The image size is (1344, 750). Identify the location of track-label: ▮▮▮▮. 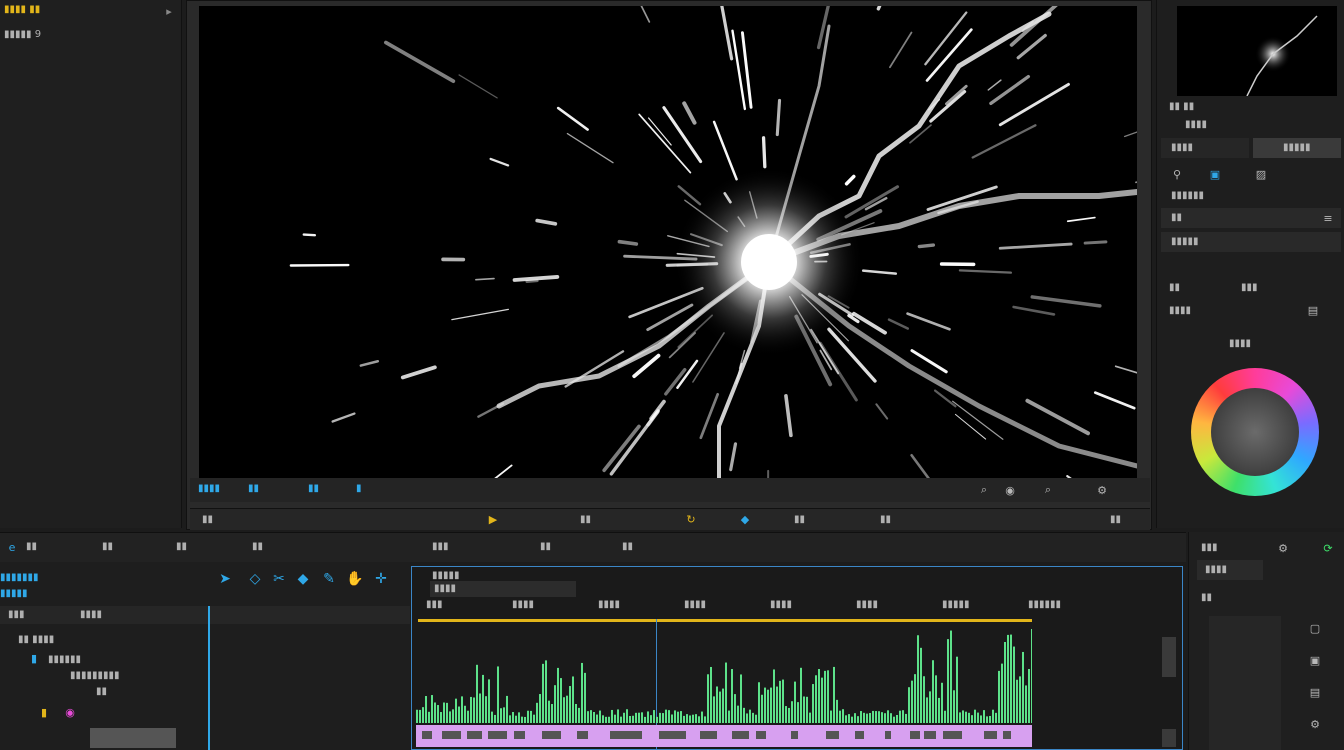
(91, 614).